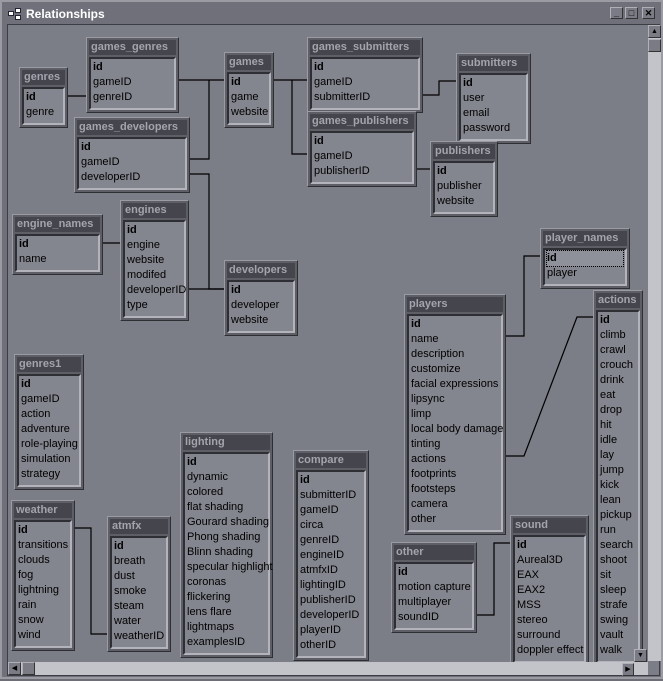 Image resolution: width=663 pixels, height=681 pixels. I want to click on field-item: playerID, so click(331, 630).